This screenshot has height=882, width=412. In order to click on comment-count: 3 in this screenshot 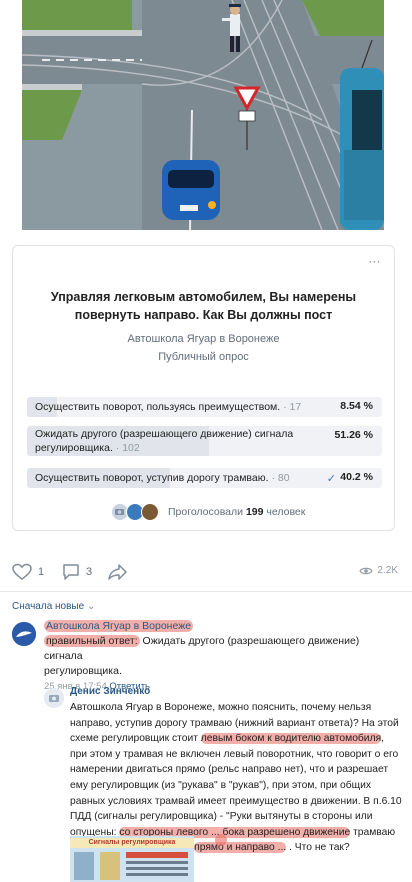, I will do `click(89, 572)`.